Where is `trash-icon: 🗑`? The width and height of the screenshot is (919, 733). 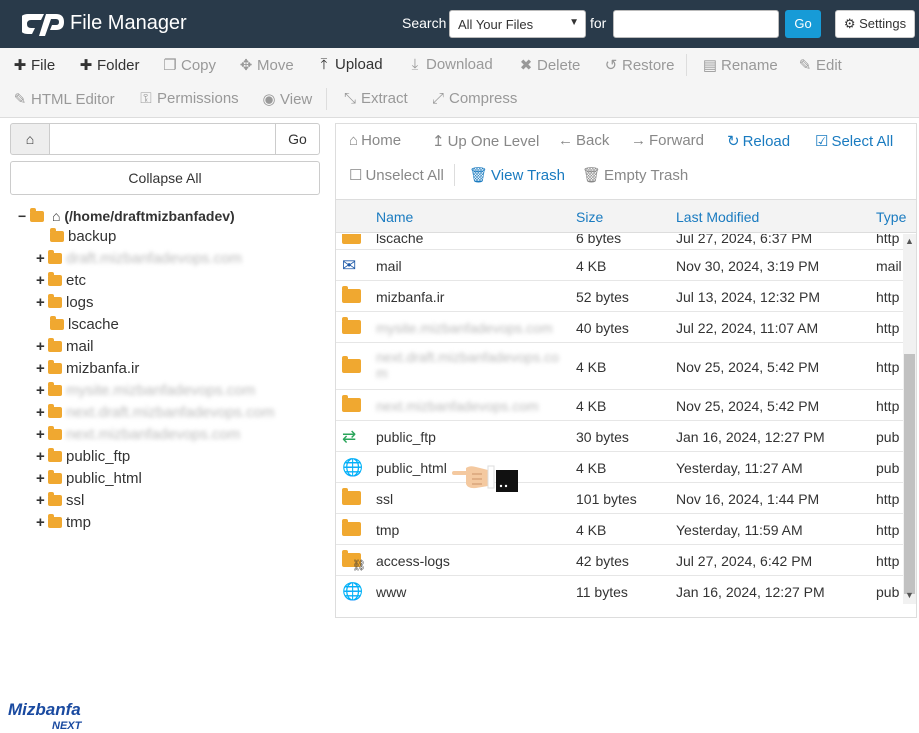 trash-icon: 🗑 is located at coordinates (592, 175).